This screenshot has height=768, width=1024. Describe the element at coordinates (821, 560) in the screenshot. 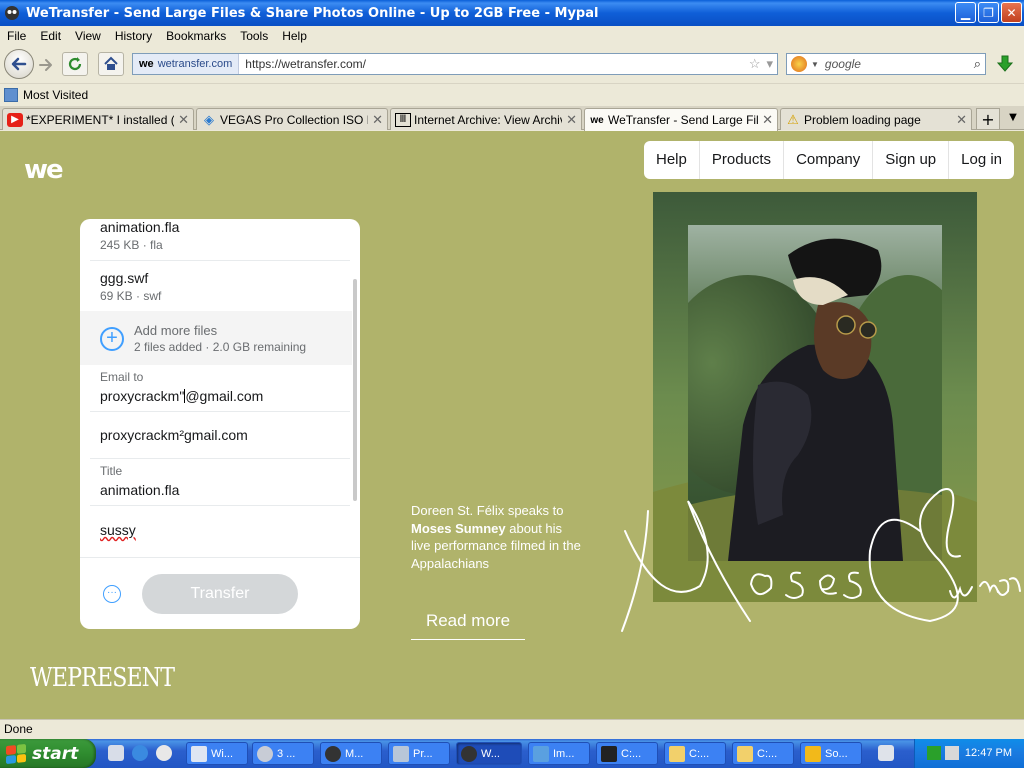

I see `moses-sumney-signature` at that location.